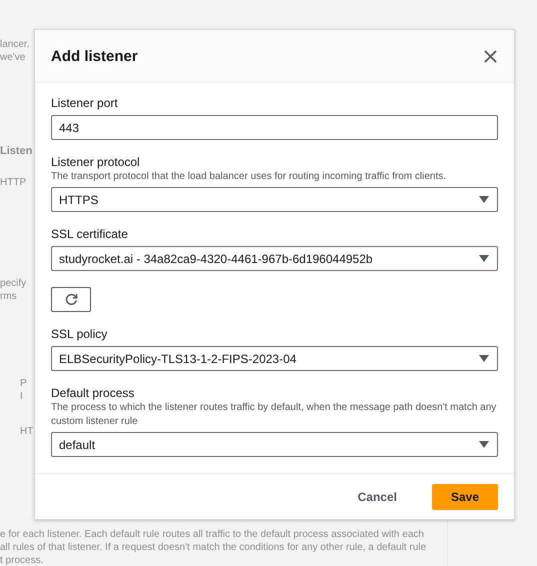 The width and height of the screenshot is (537, 566). What do you see at coordinates (13, 57) in the screenshot?
I see `background-text: we've` at bounding box center [13, 57].